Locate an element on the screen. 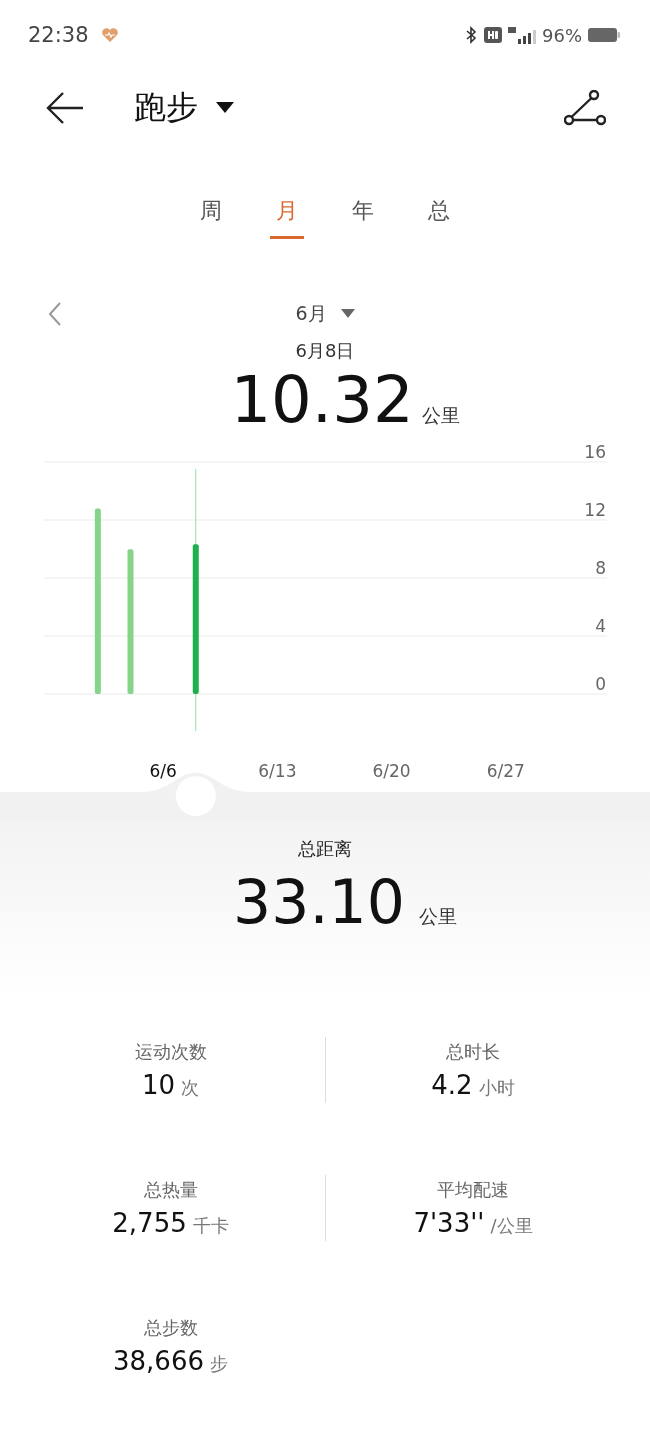  x-axis-label: 6/27 is located at coordinates (505, 771).